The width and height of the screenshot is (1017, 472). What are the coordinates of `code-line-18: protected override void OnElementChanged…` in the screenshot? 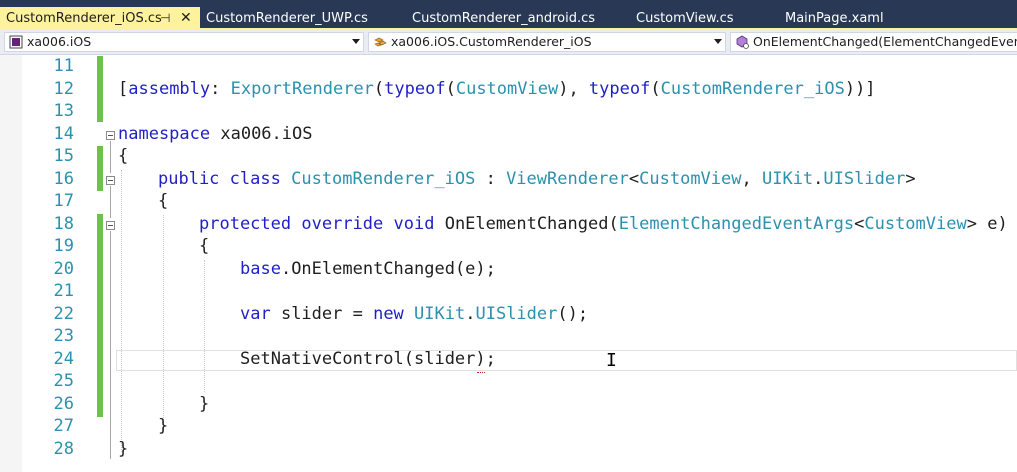 It's located at (603, 224).